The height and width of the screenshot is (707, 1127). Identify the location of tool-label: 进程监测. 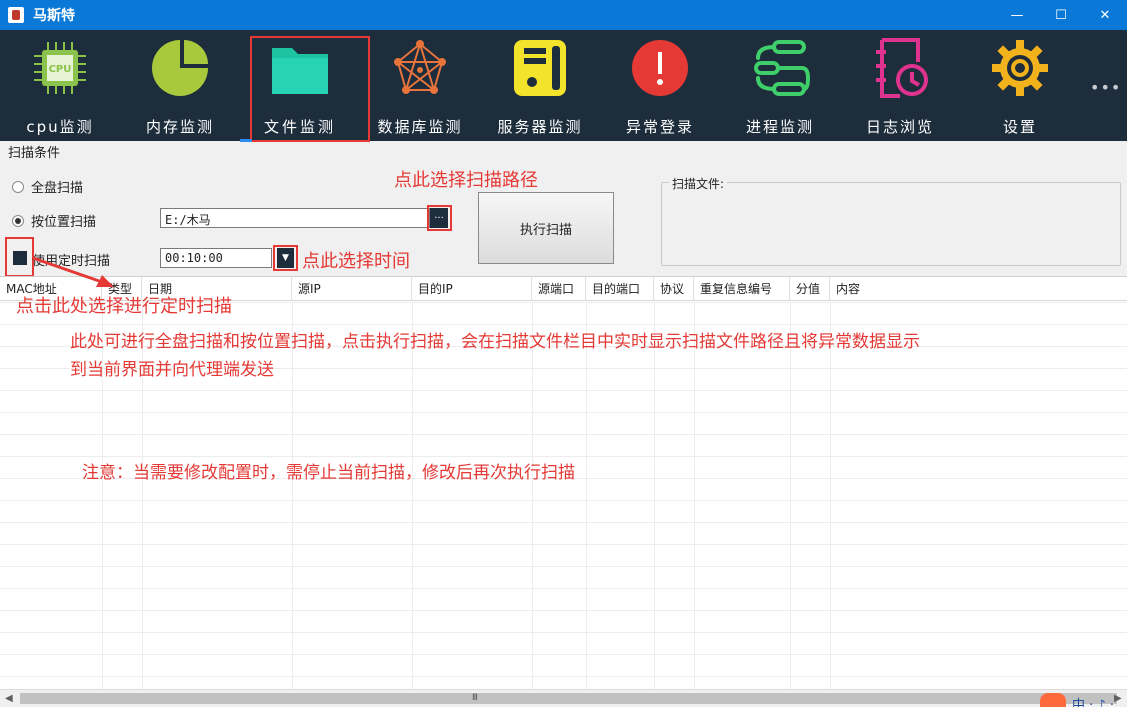
(779, 127).